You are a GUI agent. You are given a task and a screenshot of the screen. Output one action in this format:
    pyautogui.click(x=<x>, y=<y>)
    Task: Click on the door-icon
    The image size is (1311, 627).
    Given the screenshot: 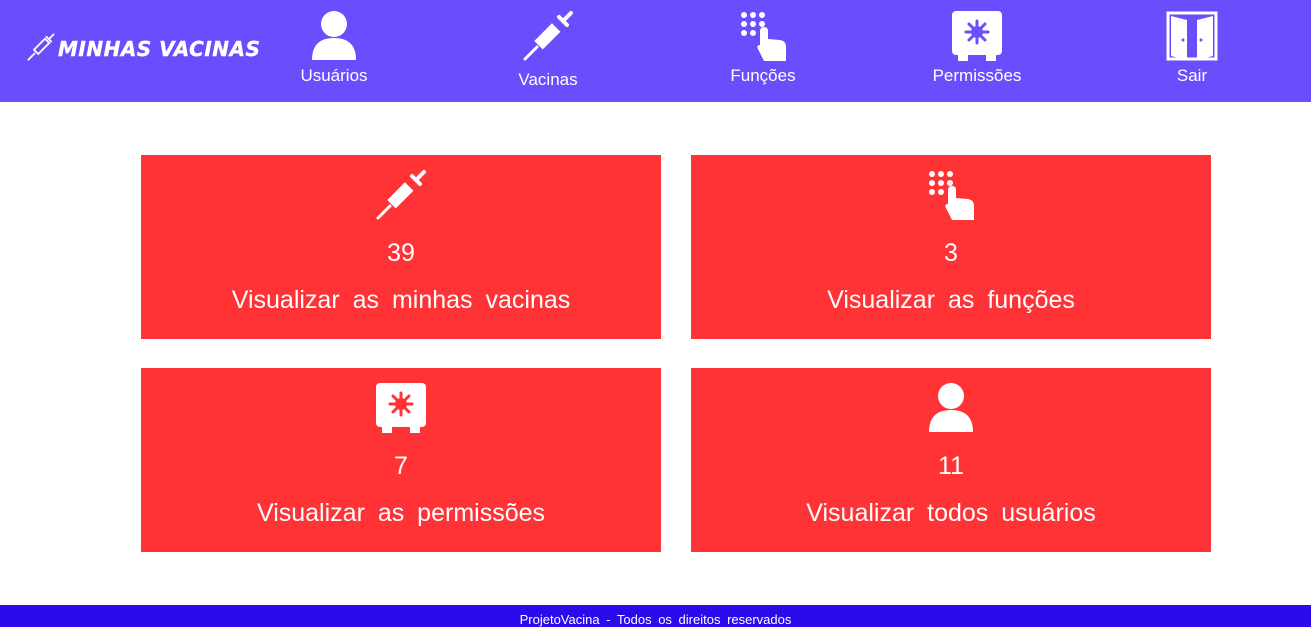 What is the action you would take?
    pyautogui.click(x=1192, y=36)
    